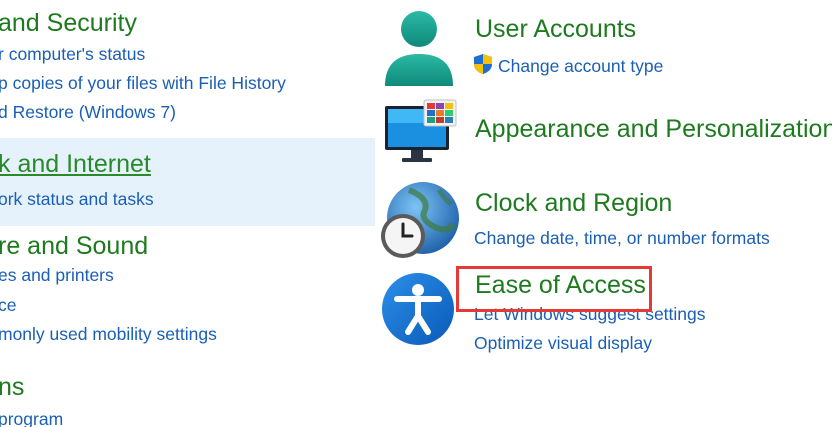 The width and height of the screenshot is (832, 427). What do you see at coordinates (74, 246) in the screenshot?
I see `category-title-hardware-sound: re and Sound` at bounding box center [74, 246].